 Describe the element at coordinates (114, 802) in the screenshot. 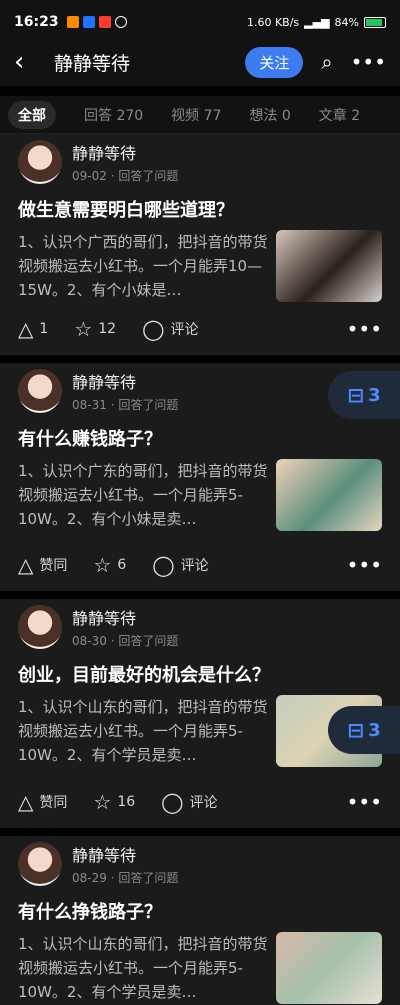

I see `favorite-button: ☆ 16` at that location.